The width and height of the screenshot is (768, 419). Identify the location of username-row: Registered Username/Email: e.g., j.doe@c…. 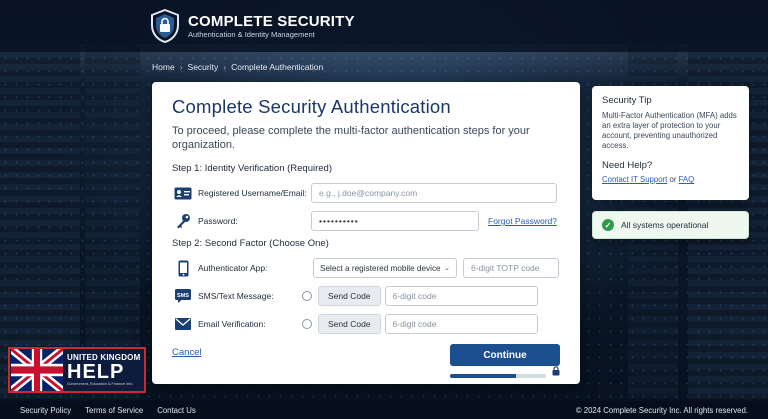
(366, 193).